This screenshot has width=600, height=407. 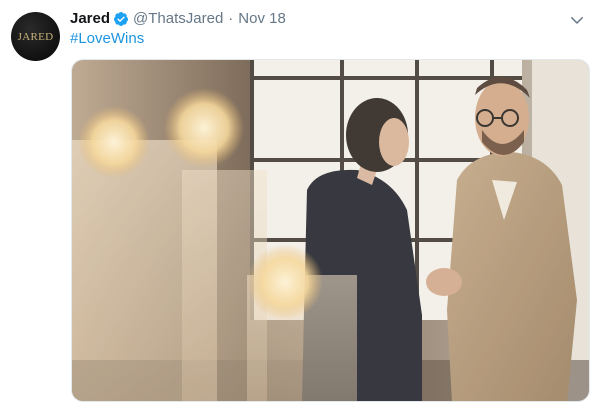 I want to click on author-name: Jared, so click(x=90, y=19).